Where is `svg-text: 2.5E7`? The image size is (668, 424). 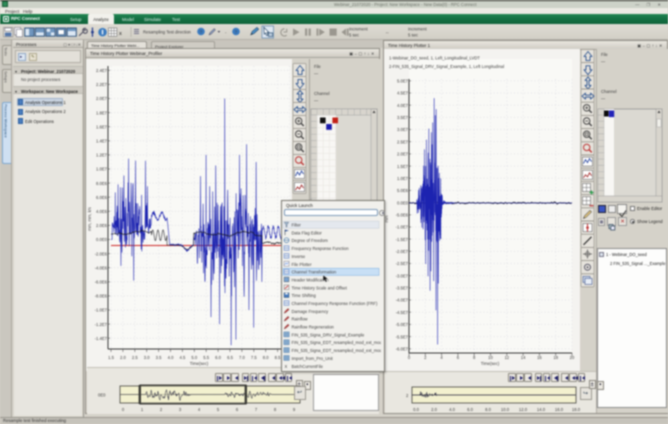
svg-text: 2.5E7 is located at coordinates (403, 141).